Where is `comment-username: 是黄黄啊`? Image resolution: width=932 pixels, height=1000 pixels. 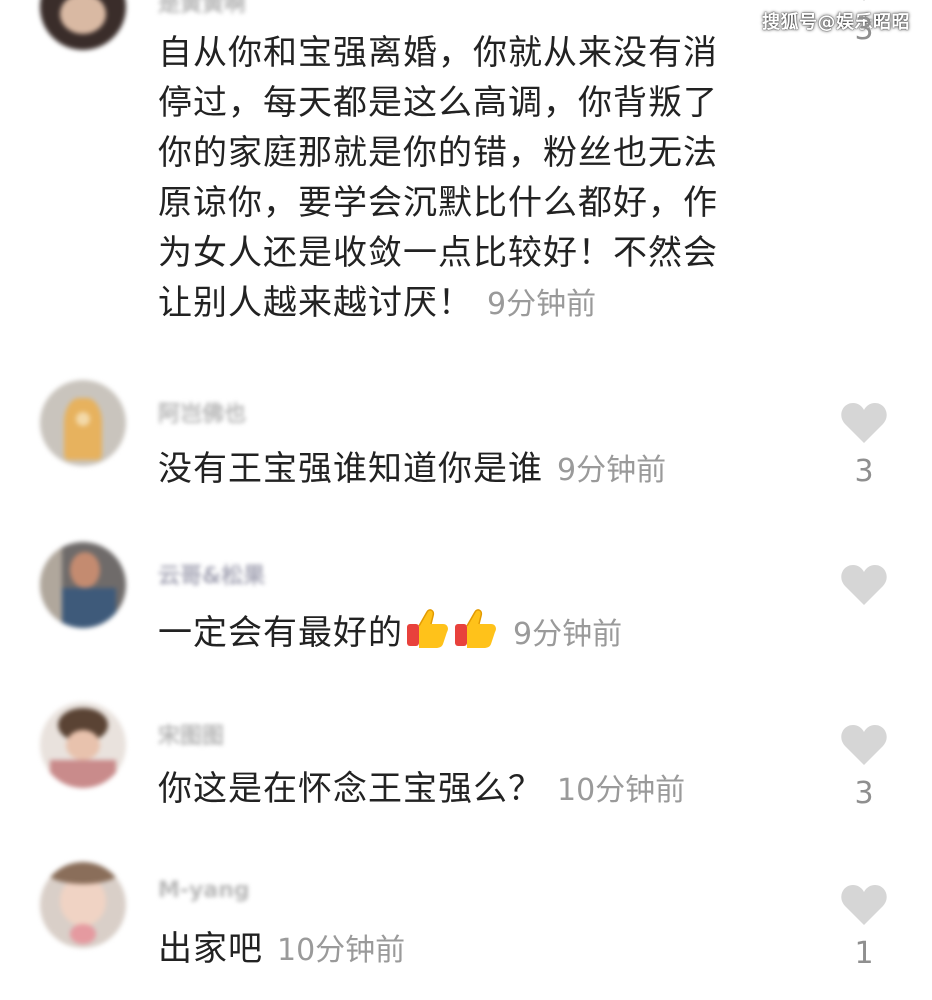 comment-username: 是黄黄啊 is located at coordinates (202, 9).